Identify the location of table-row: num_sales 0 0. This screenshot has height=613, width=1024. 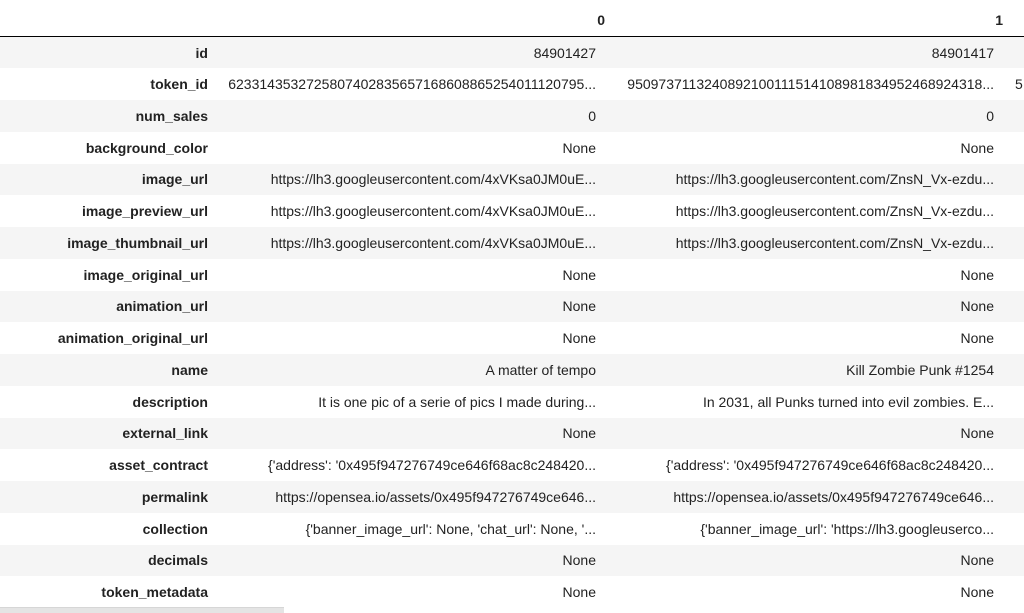
(512, 116).